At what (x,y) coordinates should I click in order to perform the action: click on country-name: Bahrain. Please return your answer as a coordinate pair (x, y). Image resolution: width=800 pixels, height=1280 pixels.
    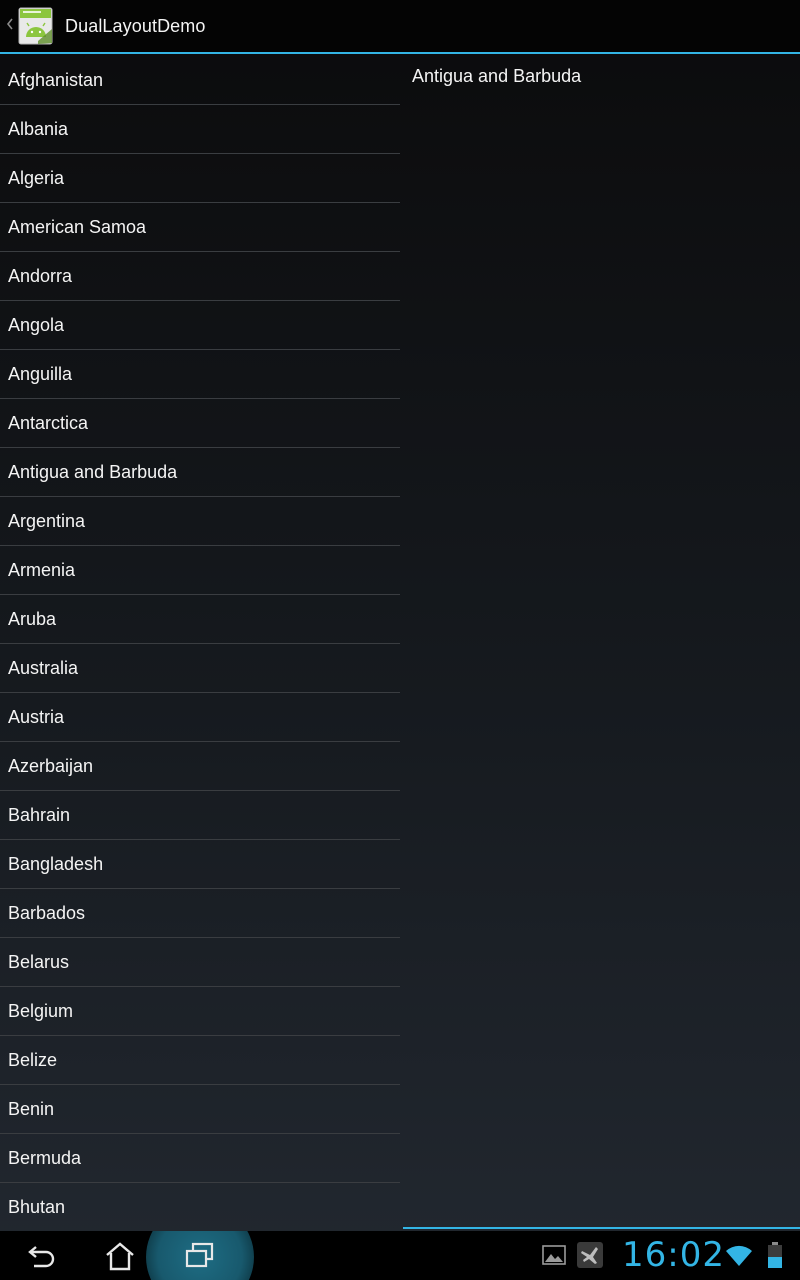
    Looking at the image, I should click on (39, 814).